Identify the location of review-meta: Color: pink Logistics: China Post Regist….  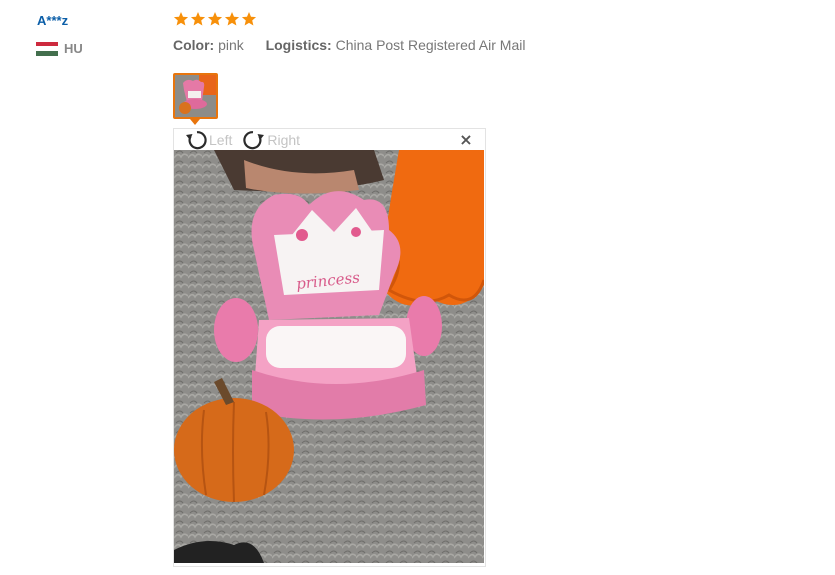
(349, 45).